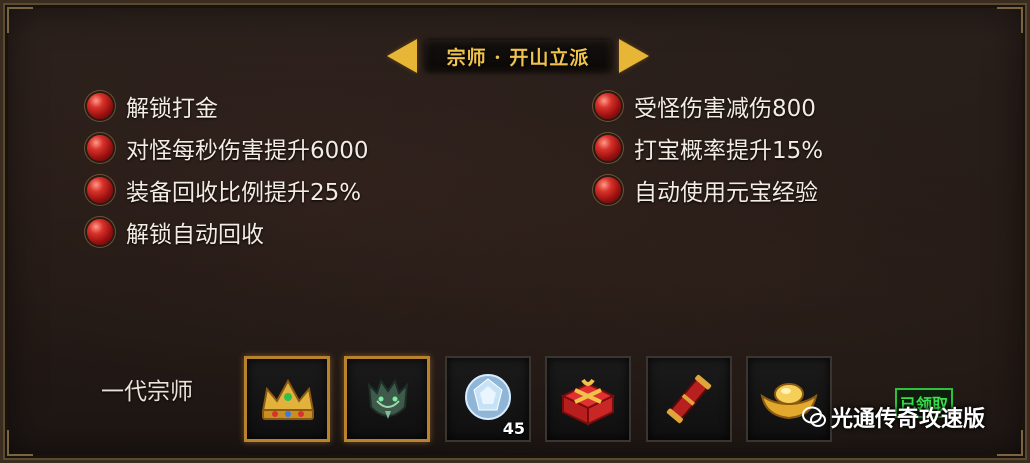 The height and width of the screenshot is (463, 1030). What do you see at coordinates (147, 392) in the screenshot?
I see `rank-label: 一代宗师` at bounding box center [147, 392].